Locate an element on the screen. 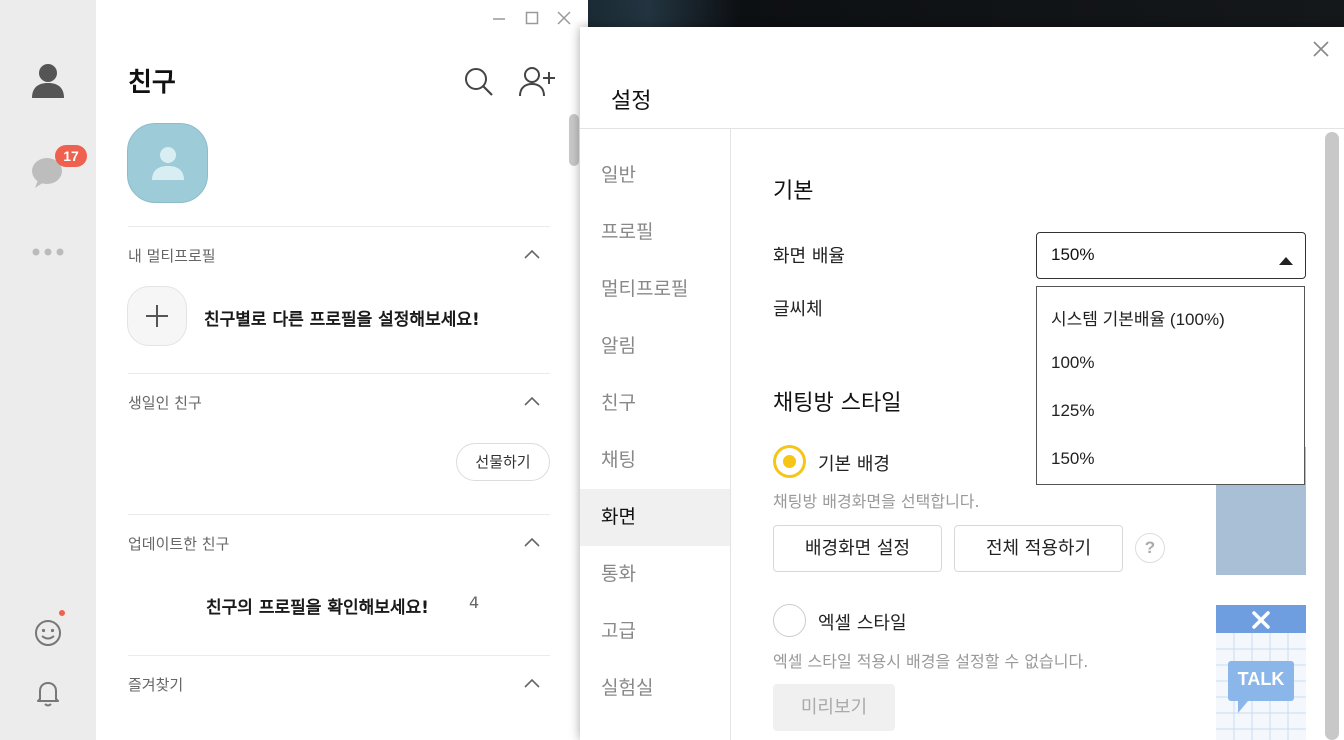  excel-style-thumbnail: TALK is located at coordinates (1261, 672).